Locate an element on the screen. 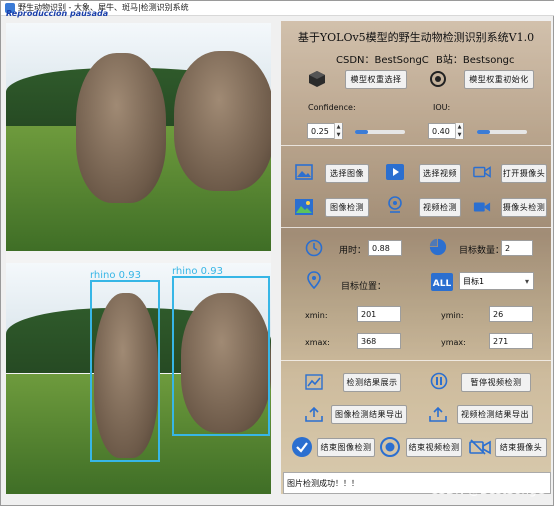 The height and width of the screenshot is (506, 554). cube-icon is located at coordinates (317, 79).